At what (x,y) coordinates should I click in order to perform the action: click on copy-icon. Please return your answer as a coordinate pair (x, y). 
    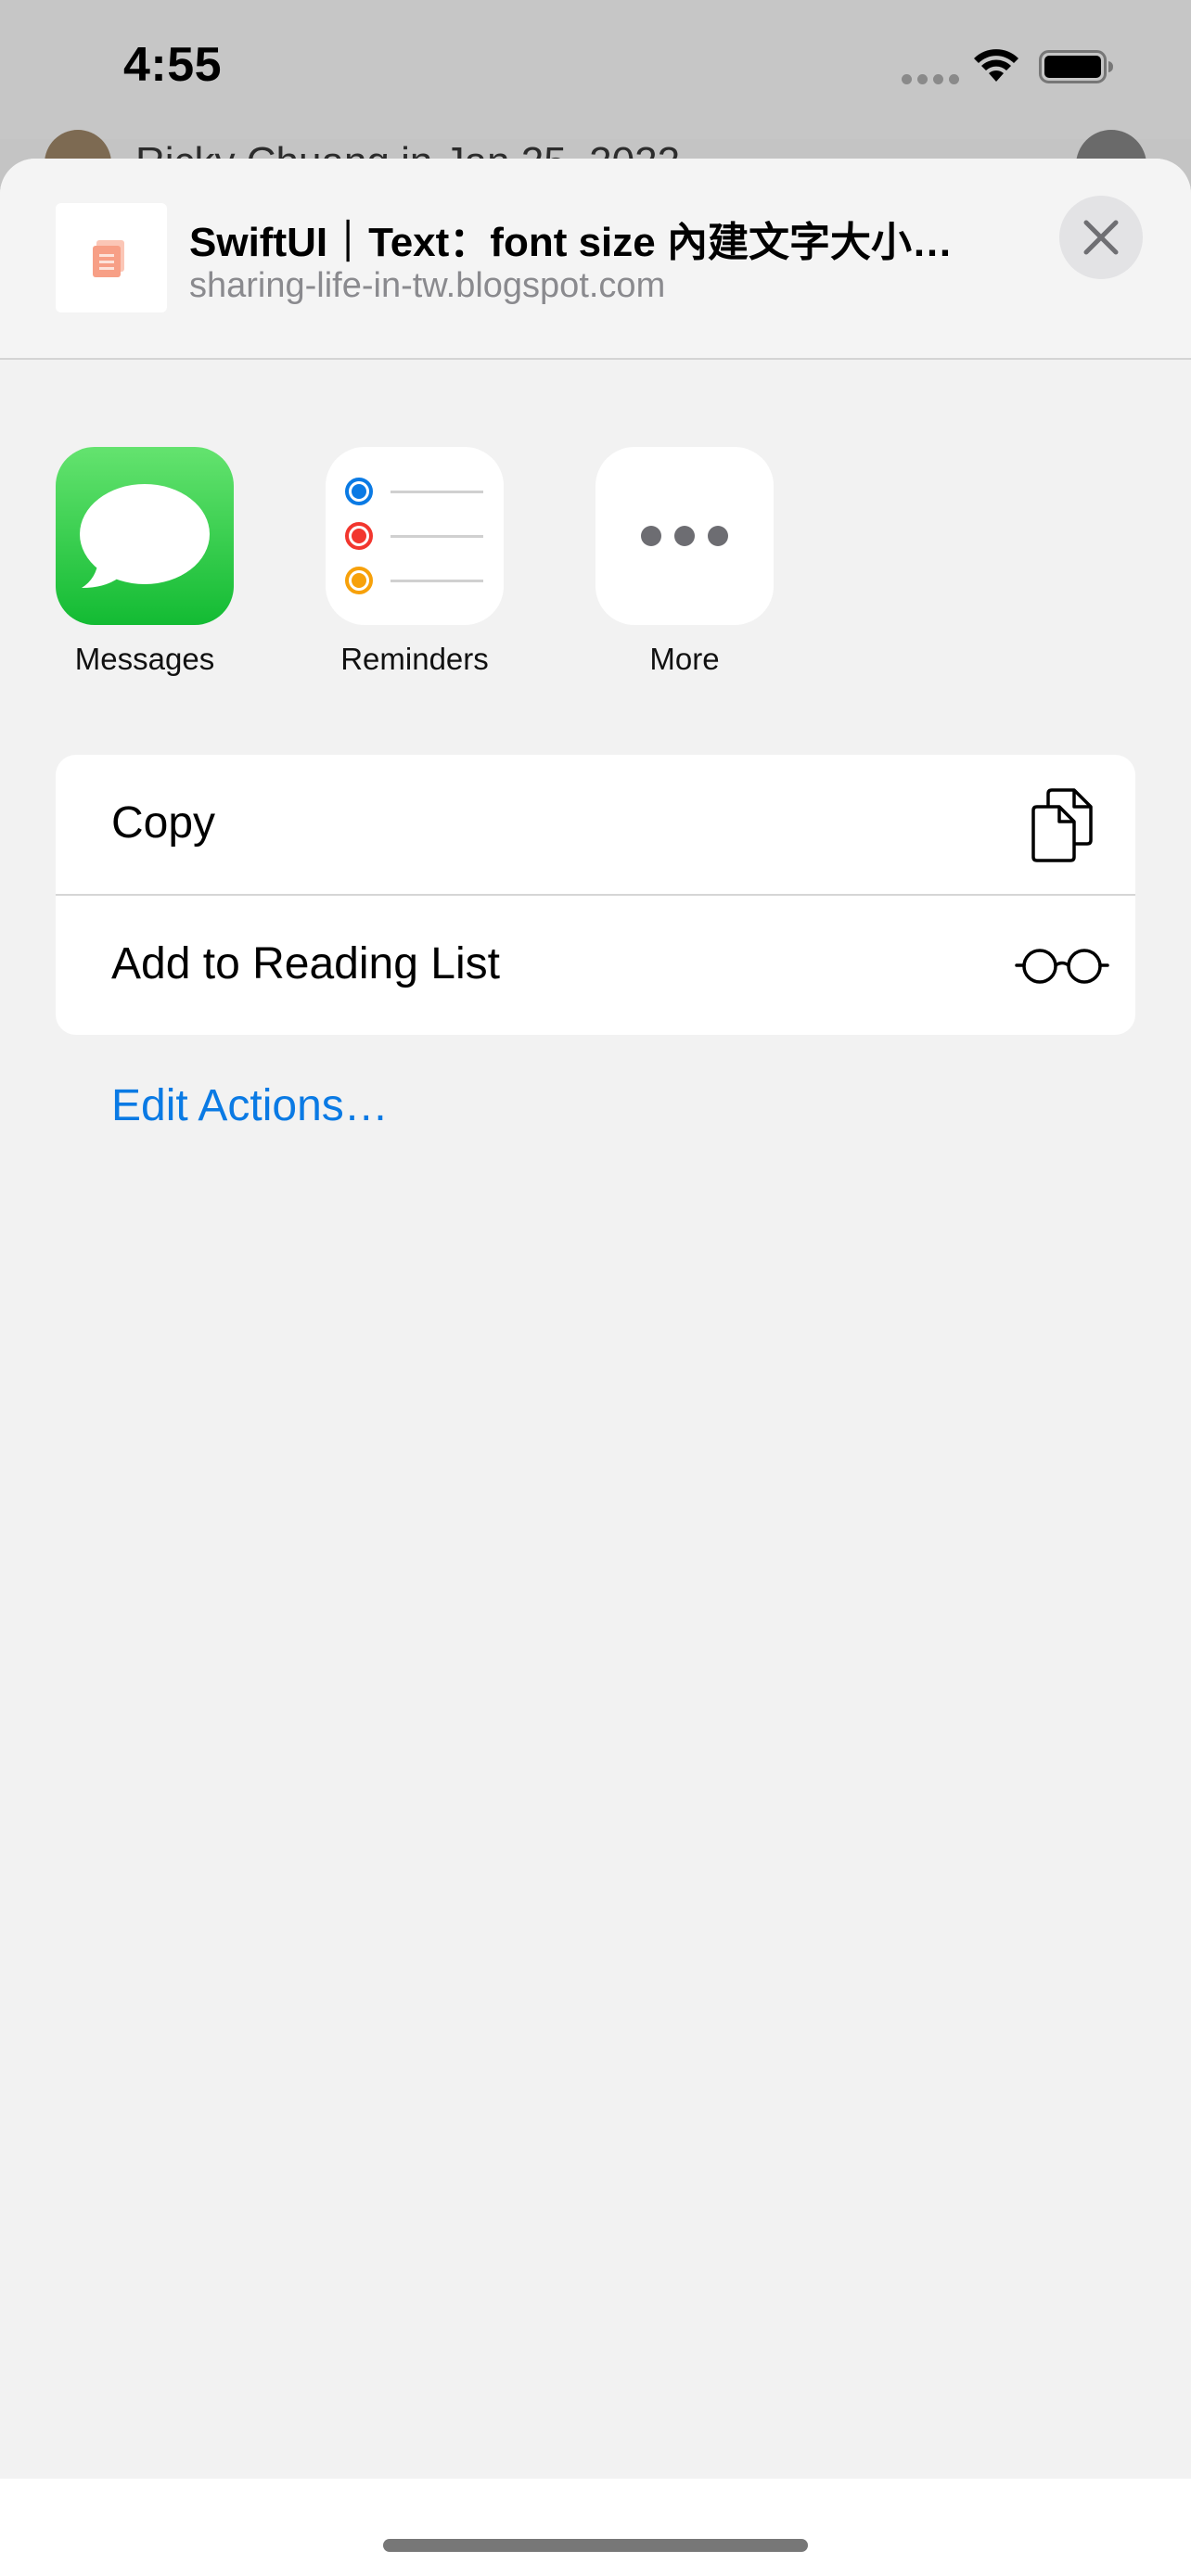
    Looking at the image, I should click on (1062, 825).